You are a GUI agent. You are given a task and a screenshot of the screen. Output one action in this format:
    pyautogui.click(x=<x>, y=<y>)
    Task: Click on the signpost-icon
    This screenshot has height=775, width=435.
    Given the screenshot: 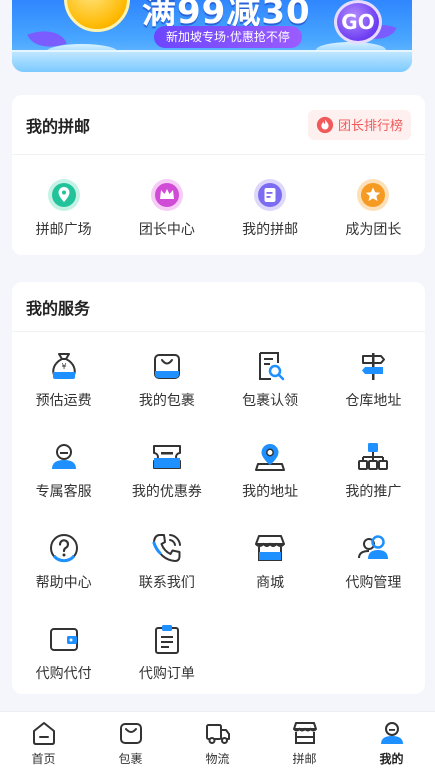 What is the action you would take?
    pyautogui.click(x=374, y=366)
    